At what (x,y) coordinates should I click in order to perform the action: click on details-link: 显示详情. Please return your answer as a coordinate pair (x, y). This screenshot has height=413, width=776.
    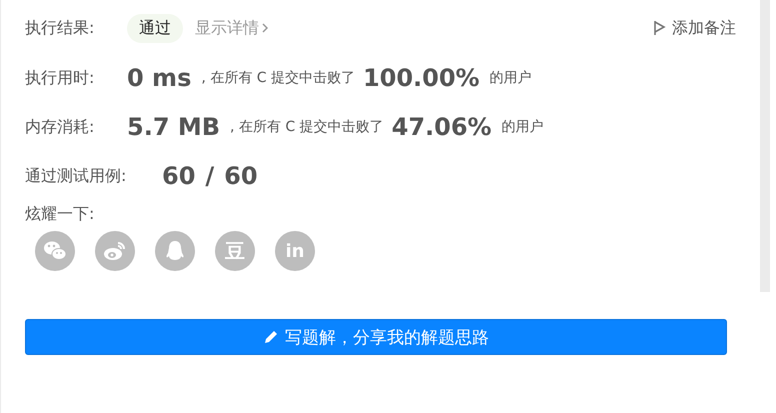
    Looking at the image, I should click on (231, 28).